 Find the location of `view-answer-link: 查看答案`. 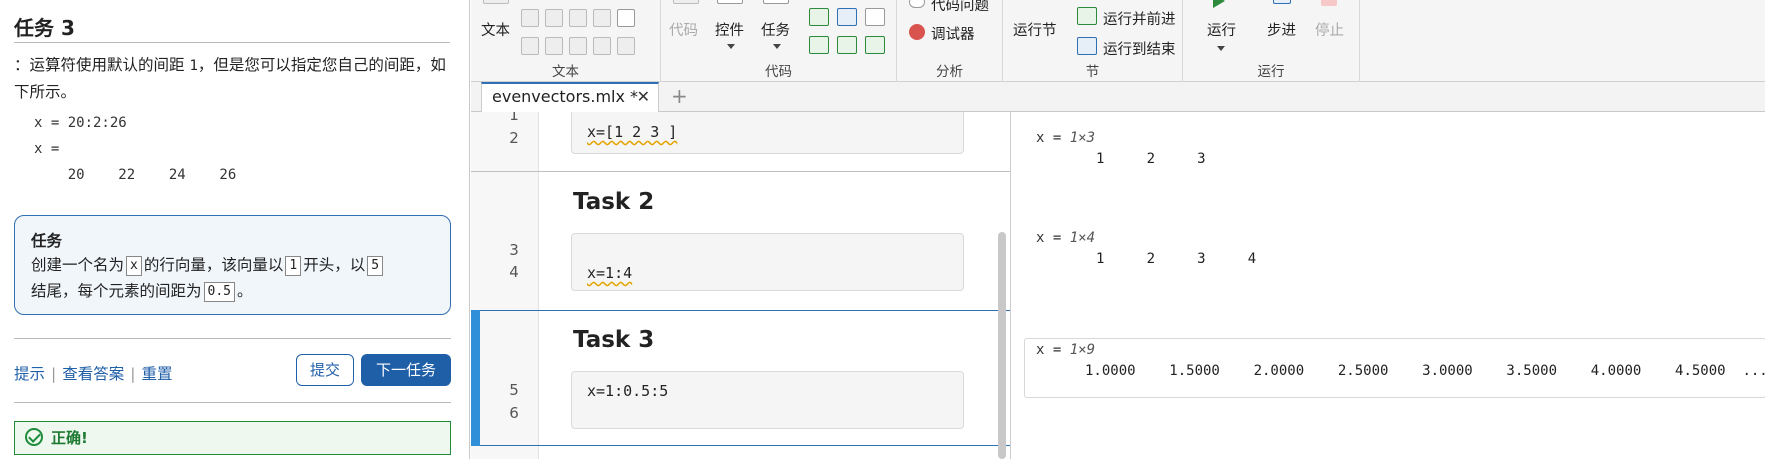

view-answer-link: 查看答案 is located at coordinates (93, 374).